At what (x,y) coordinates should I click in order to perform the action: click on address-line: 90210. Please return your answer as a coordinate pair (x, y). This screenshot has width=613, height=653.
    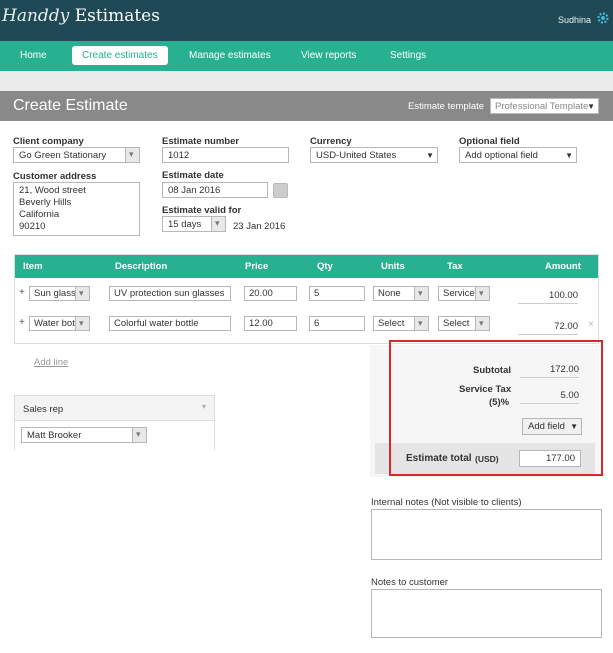
    Looking at the image, I should click on (32, 226).